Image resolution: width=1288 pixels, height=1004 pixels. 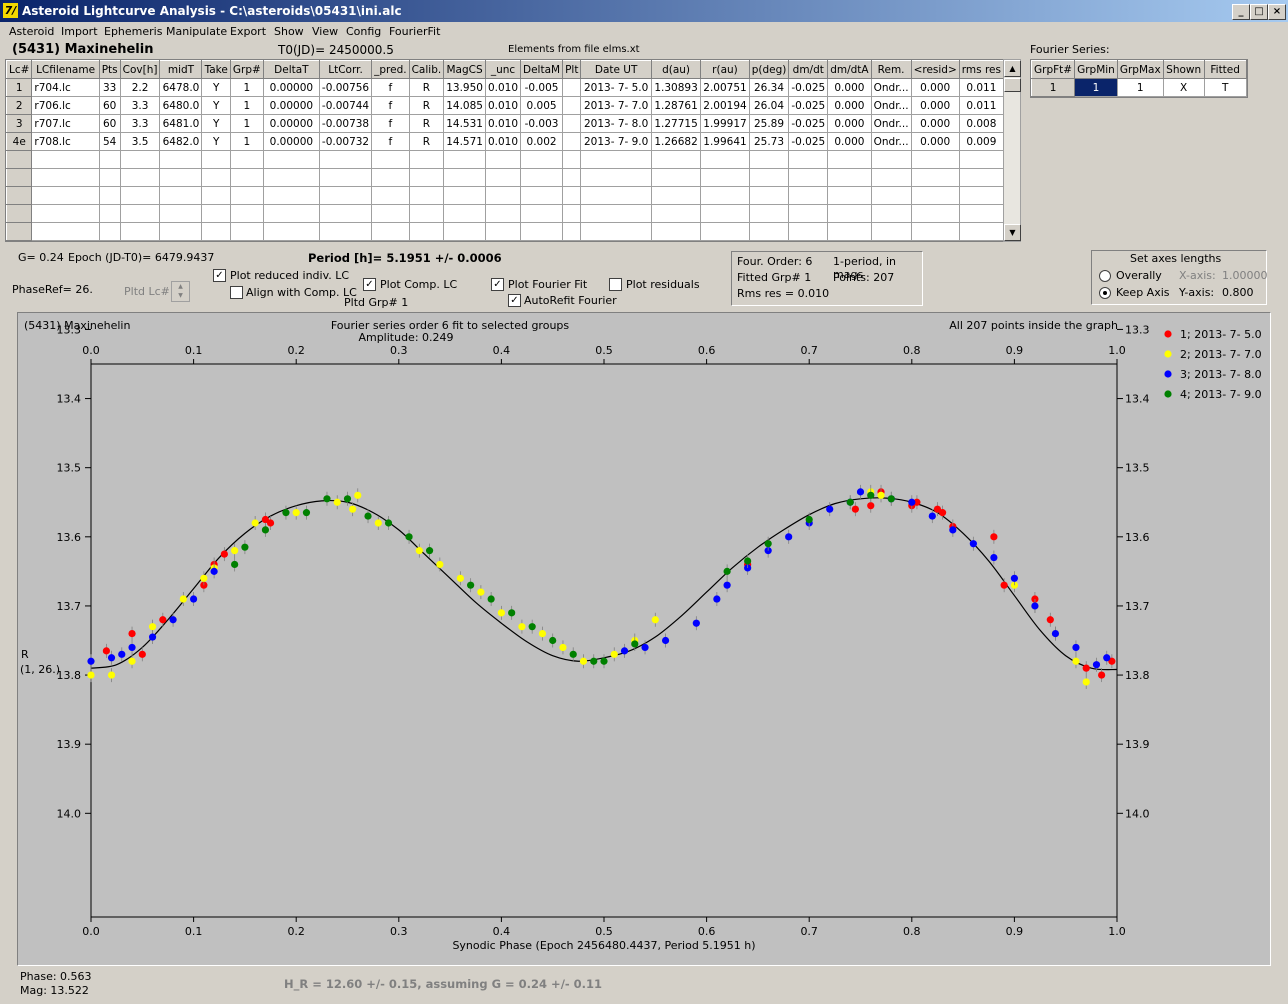 I want to click on menu-show: Show, so click(x=289, y=31).